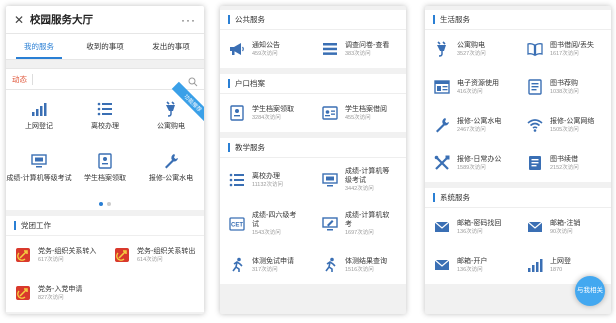 This screenshot has height=323, width=616. Describe the element at coordinates (564, 167) in the screenshot. I see `item-visit-count: 2152次访问` at that location.